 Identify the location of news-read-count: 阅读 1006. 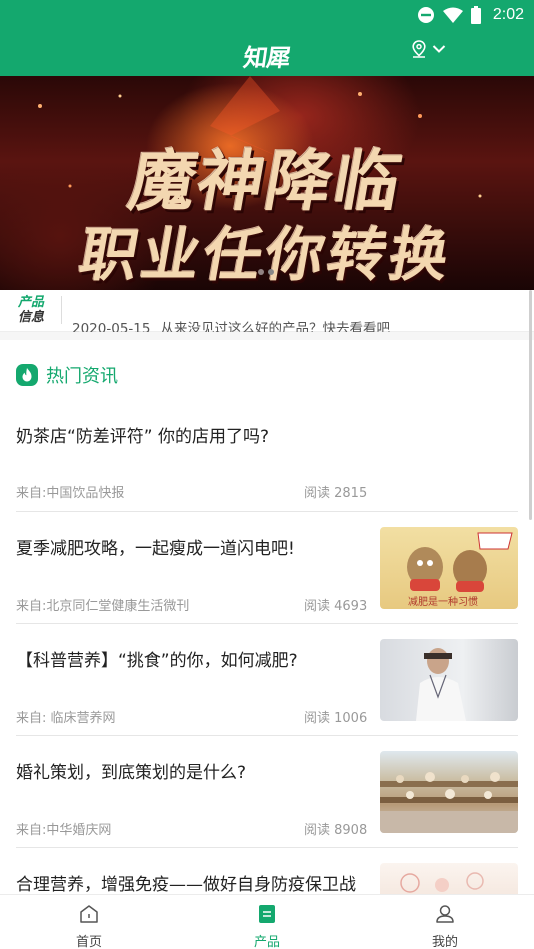
(336, 718).